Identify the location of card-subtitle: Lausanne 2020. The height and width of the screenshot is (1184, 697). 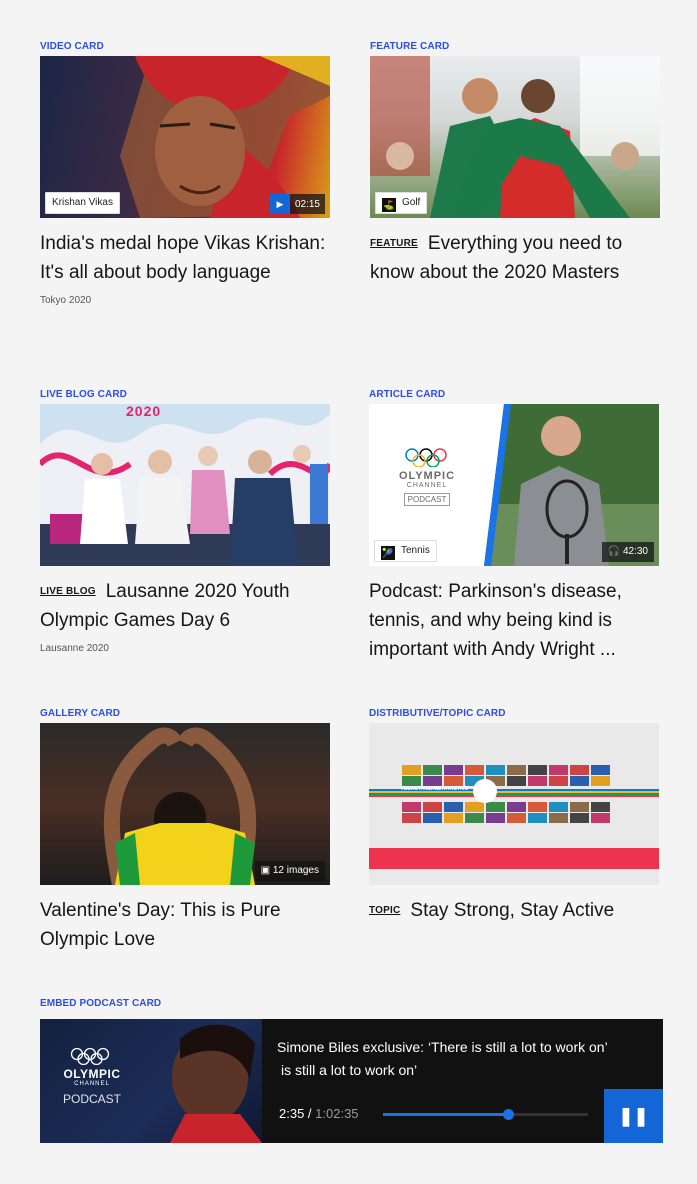
(74, 648).